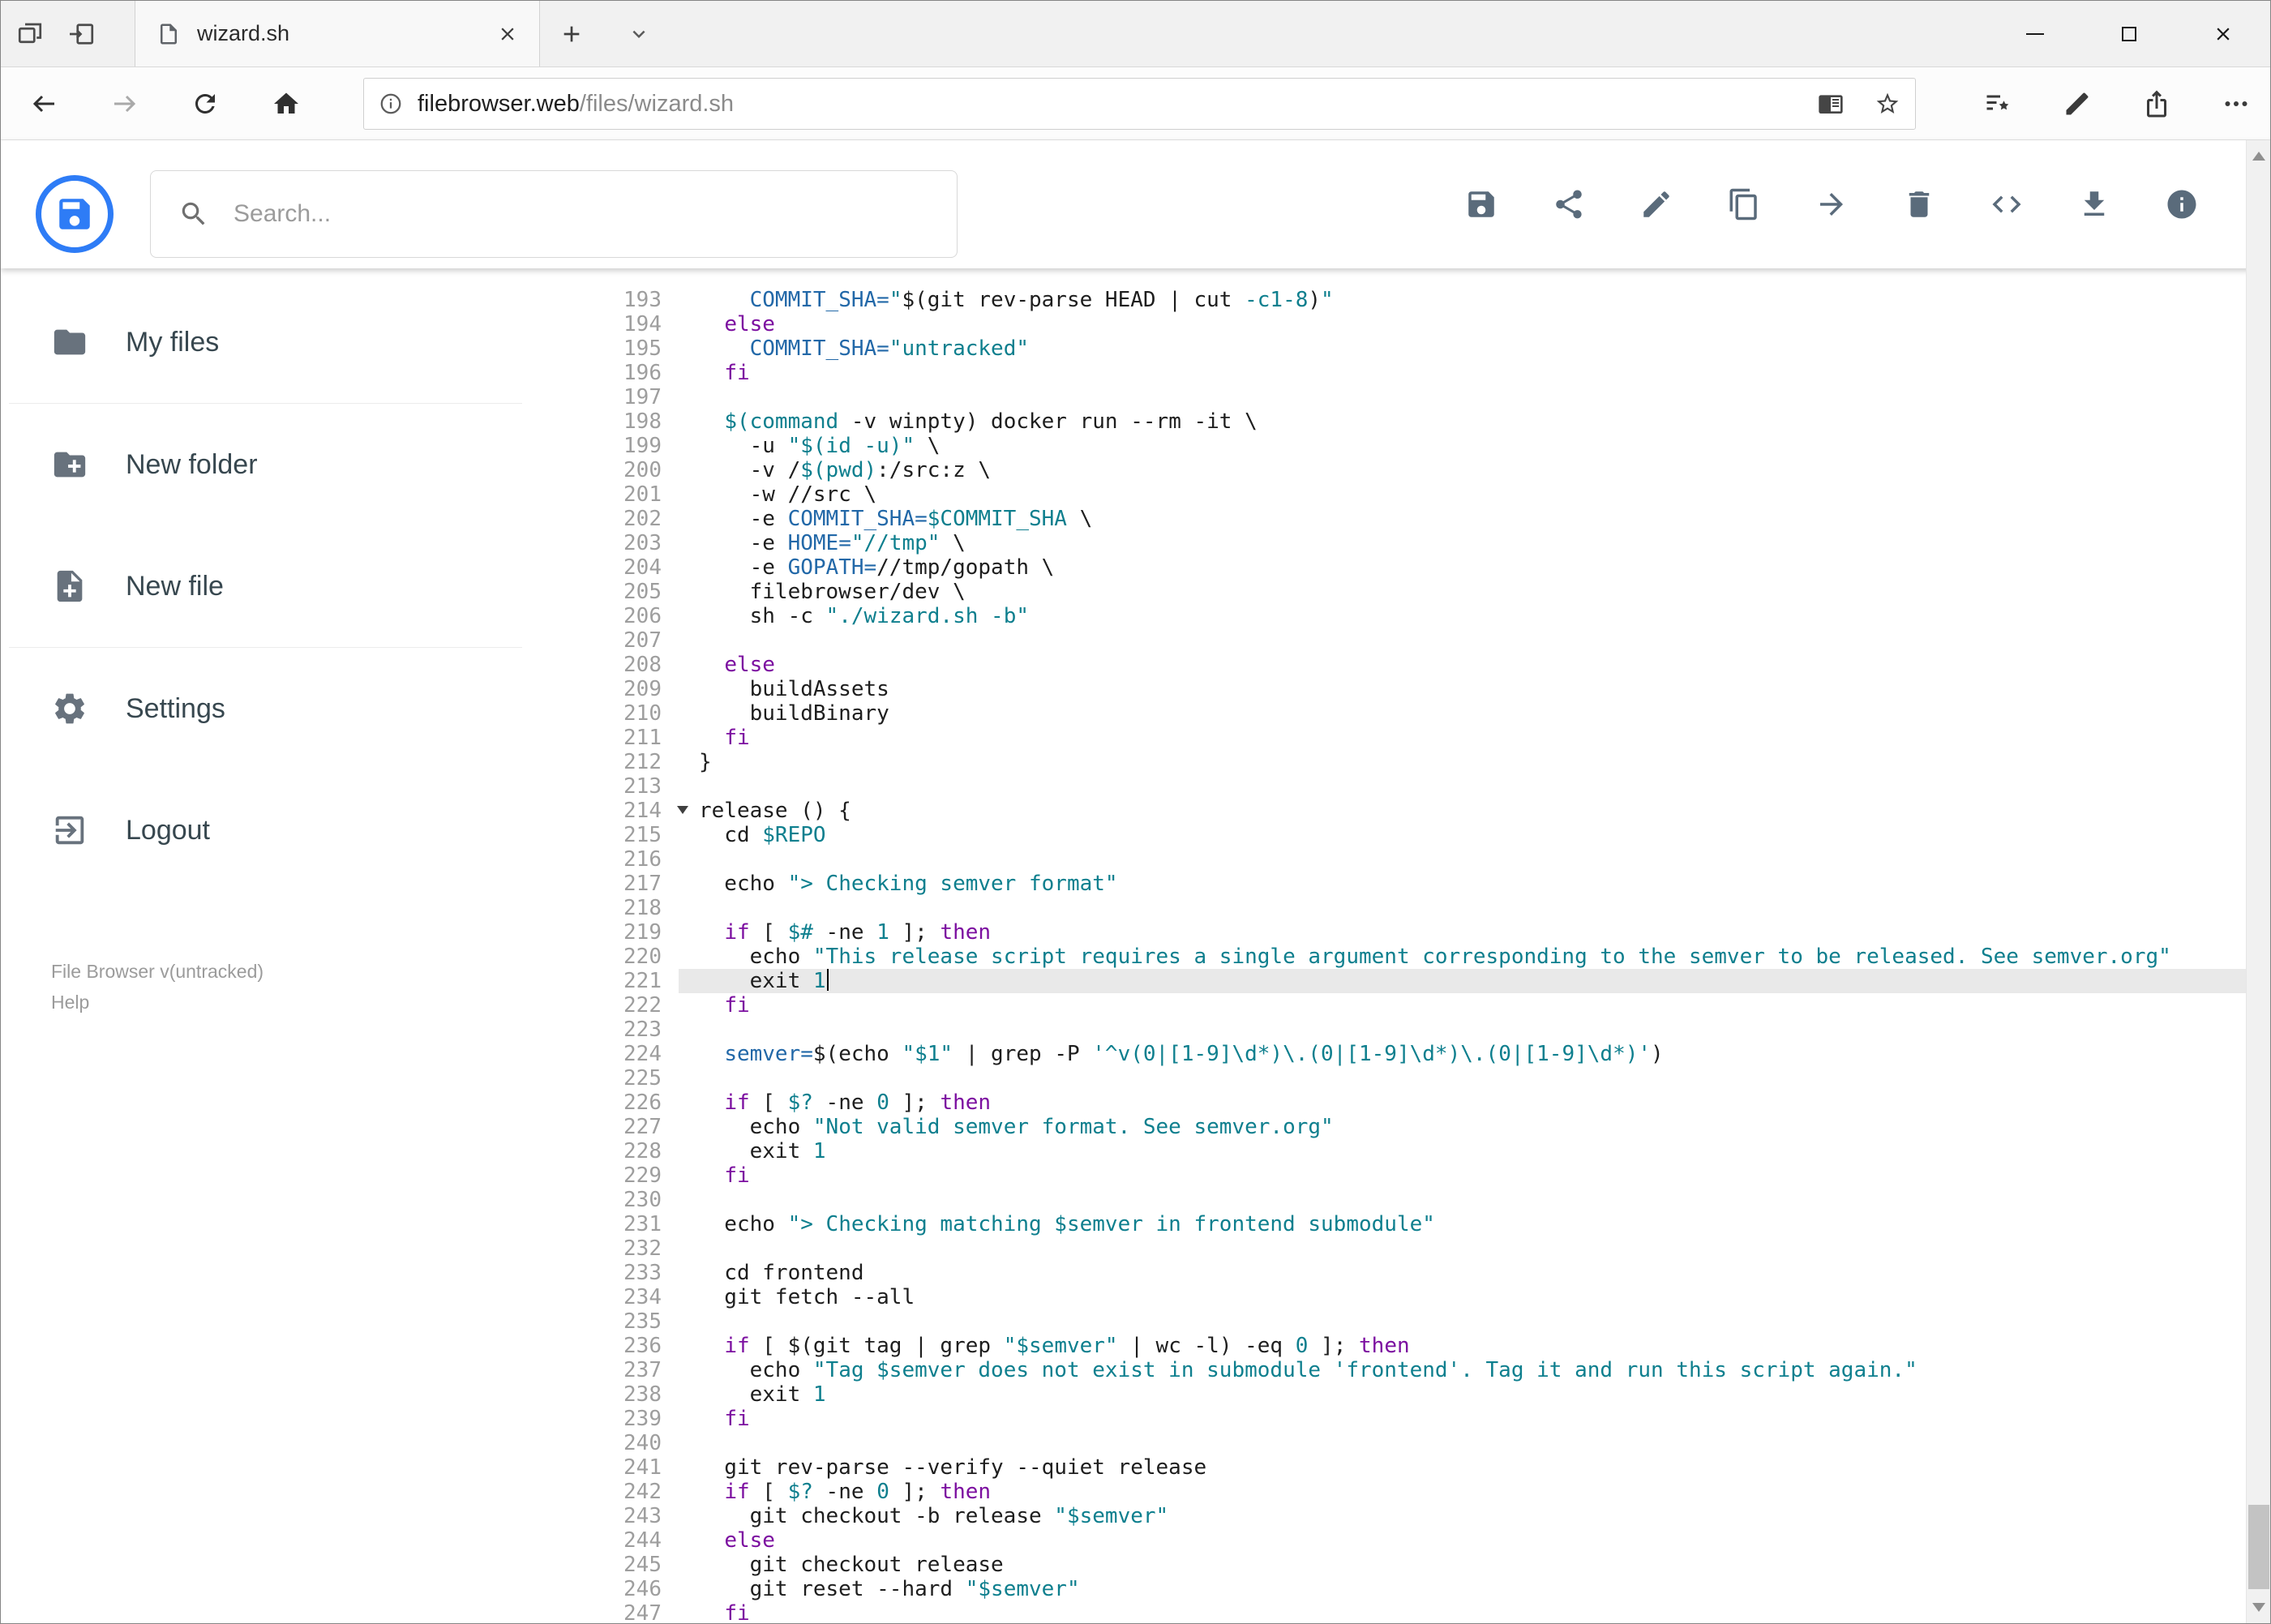  Describe the element at coordinates (1391, 397) in the screenshot. I see `code-line: 197` at that location.